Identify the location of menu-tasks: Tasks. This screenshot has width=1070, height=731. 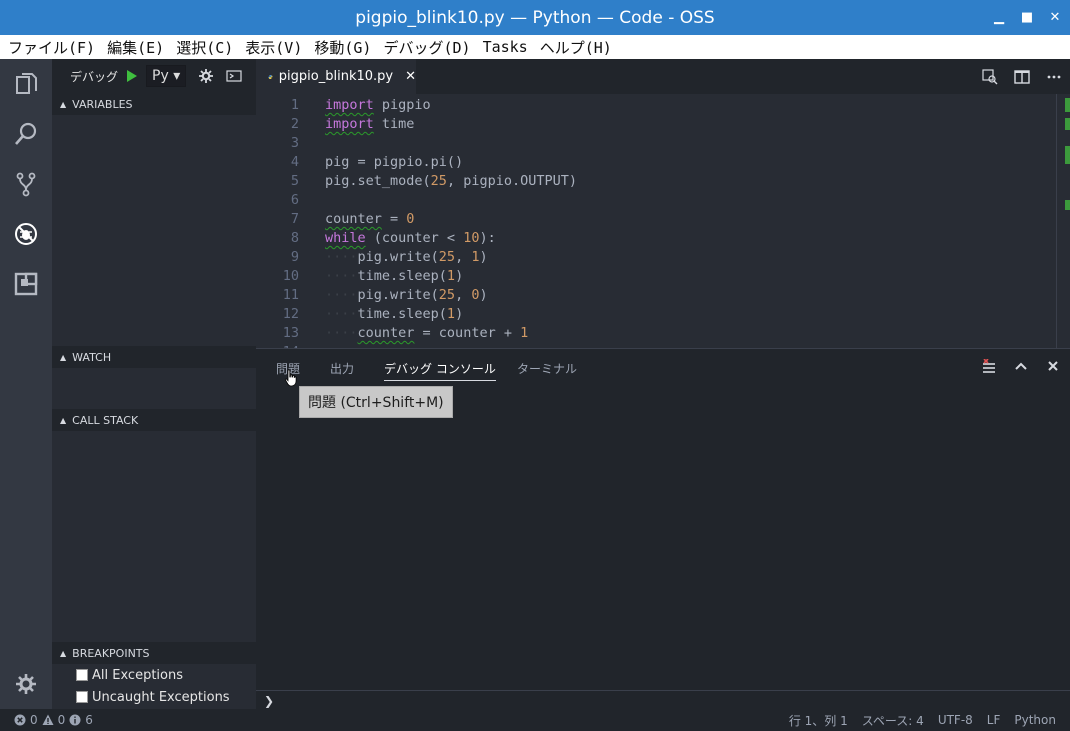
(505, 47).